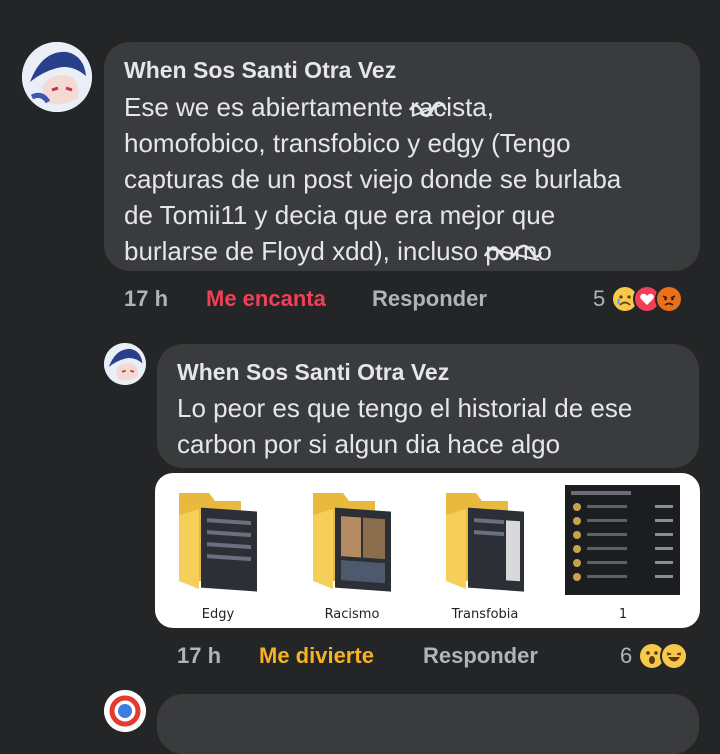  I want to click on folder-attachment: Transfobia, so click(485, 555).